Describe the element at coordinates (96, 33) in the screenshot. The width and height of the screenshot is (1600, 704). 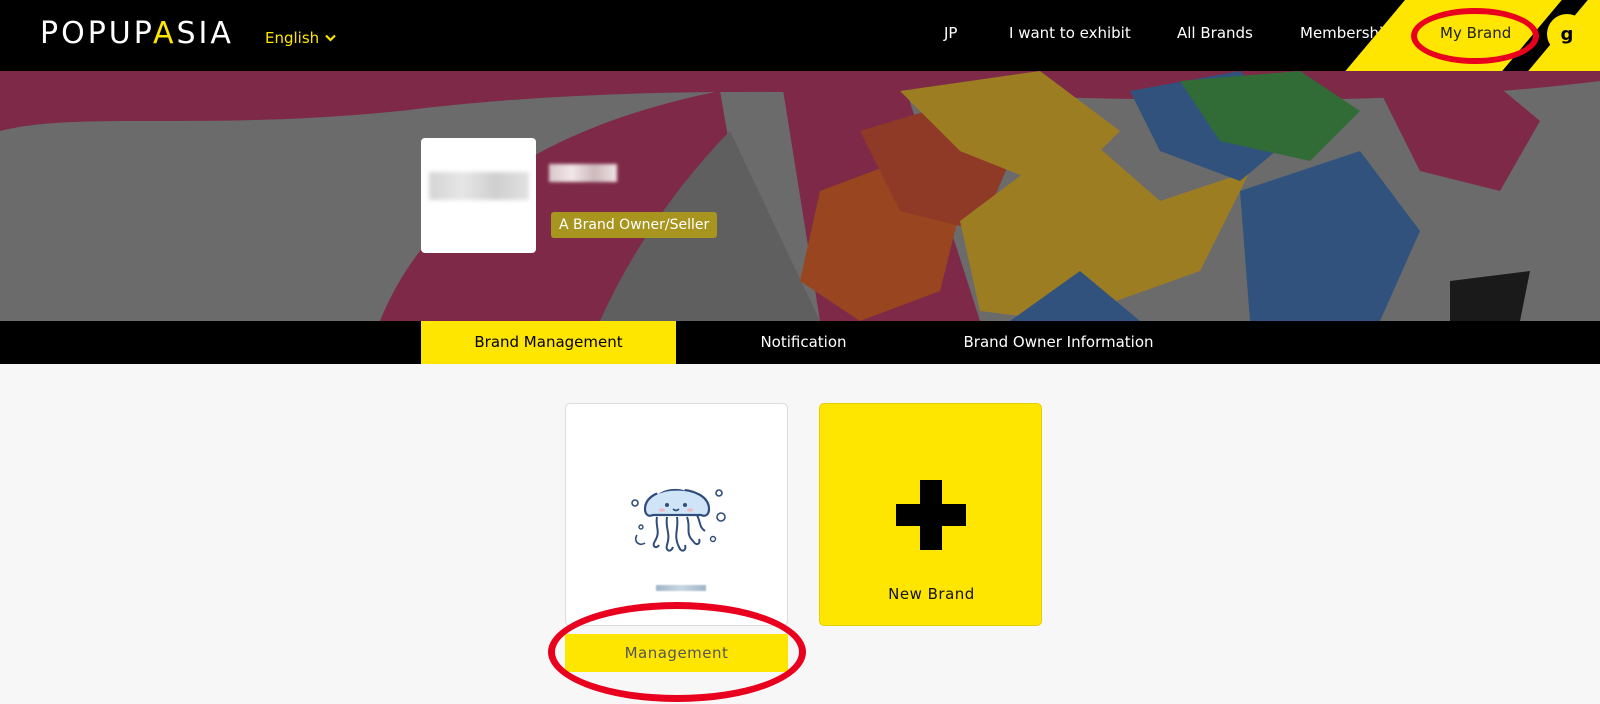
I see `logo-text-main: POPUP` at that location.